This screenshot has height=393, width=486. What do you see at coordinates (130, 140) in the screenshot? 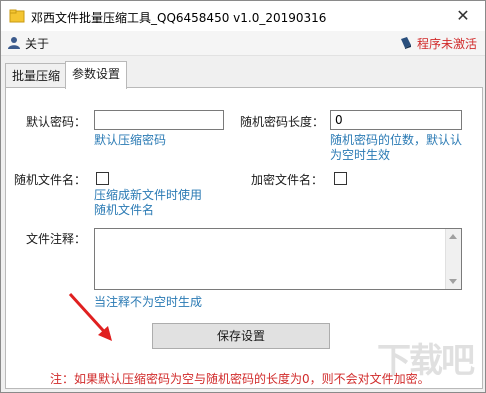
I see `default-password-hint: 默认压缩密码` at bounding box center [130, 140].